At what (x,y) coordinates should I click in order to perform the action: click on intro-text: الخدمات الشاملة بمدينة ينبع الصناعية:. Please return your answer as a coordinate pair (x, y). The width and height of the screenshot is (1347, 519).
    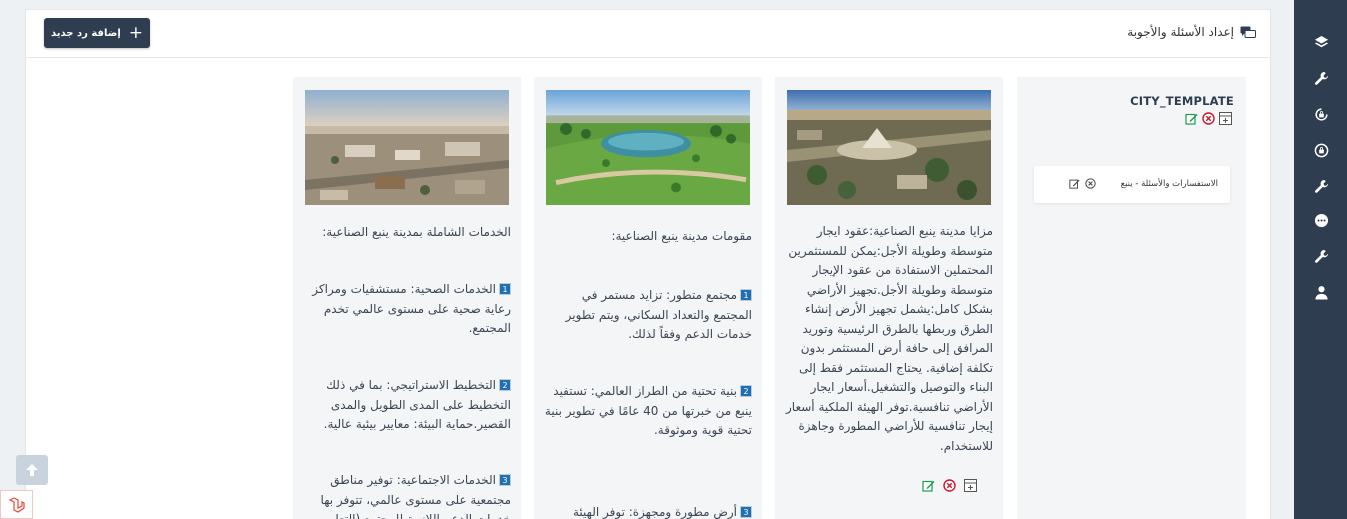
    Looking at the image, I should click on (416, 232).